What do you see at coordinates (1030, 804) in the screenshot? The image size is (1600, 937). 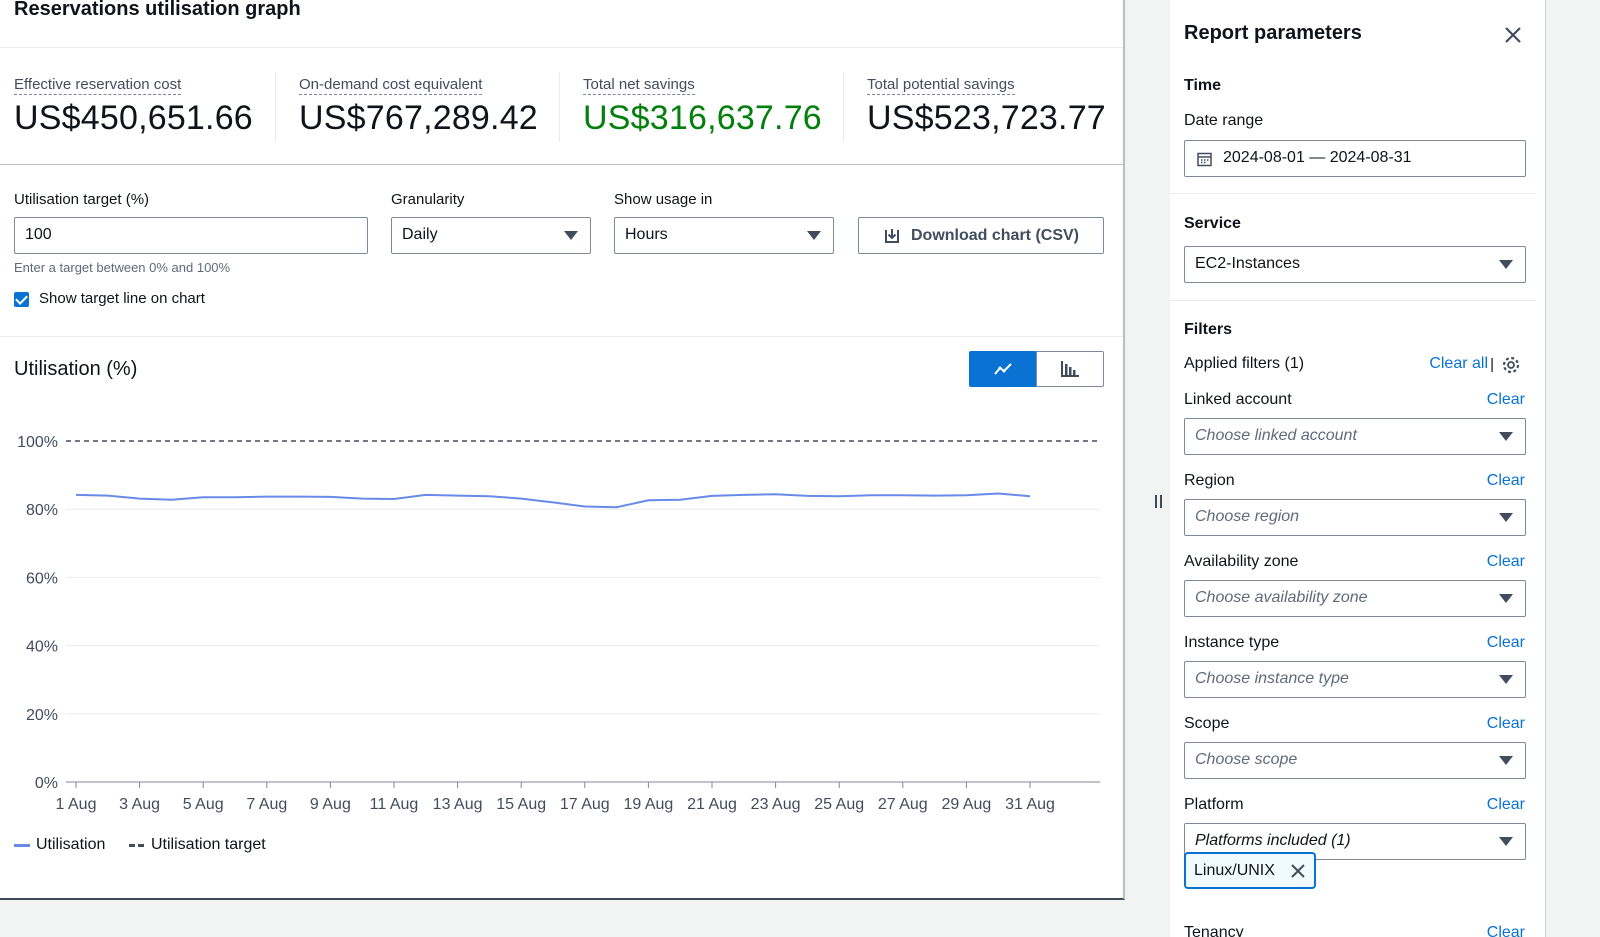 I see `x-tick-label: 31 Aug` at bounding box center [1030, 804].